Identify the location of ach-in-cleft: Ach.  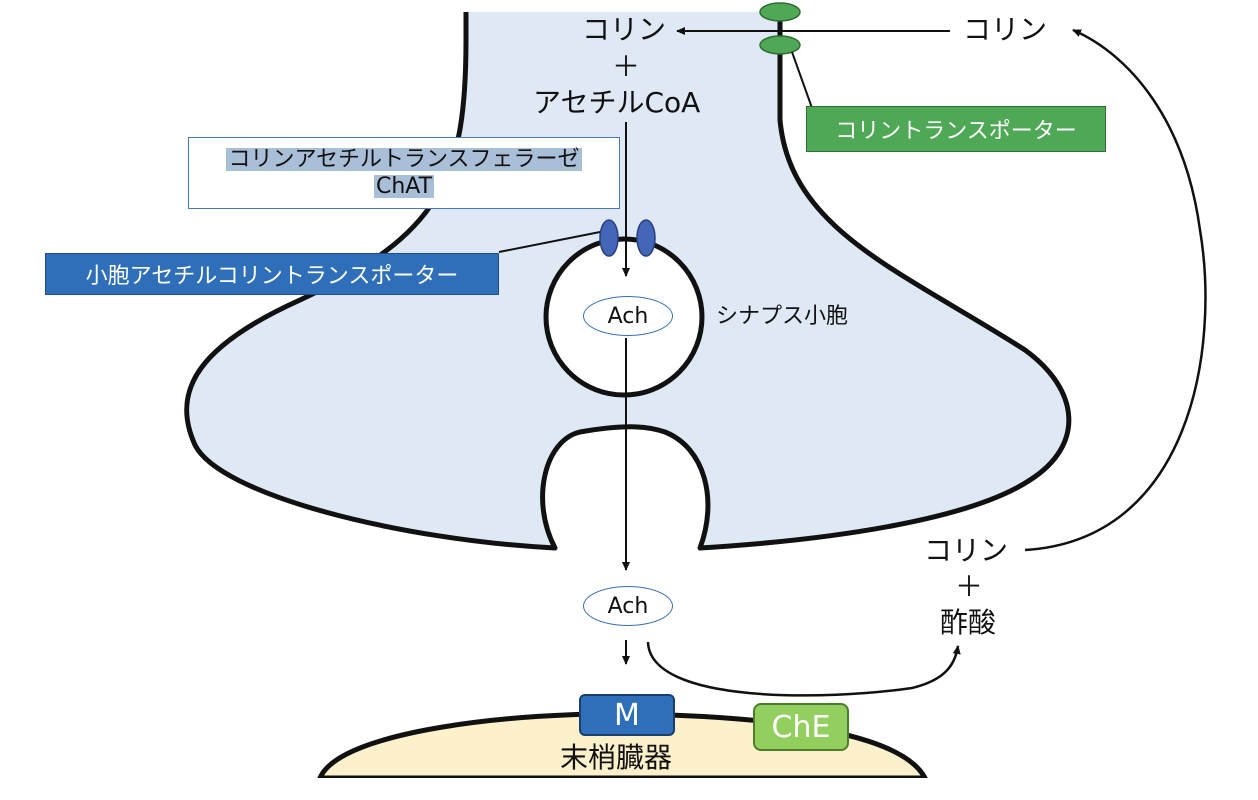
(628, 606).